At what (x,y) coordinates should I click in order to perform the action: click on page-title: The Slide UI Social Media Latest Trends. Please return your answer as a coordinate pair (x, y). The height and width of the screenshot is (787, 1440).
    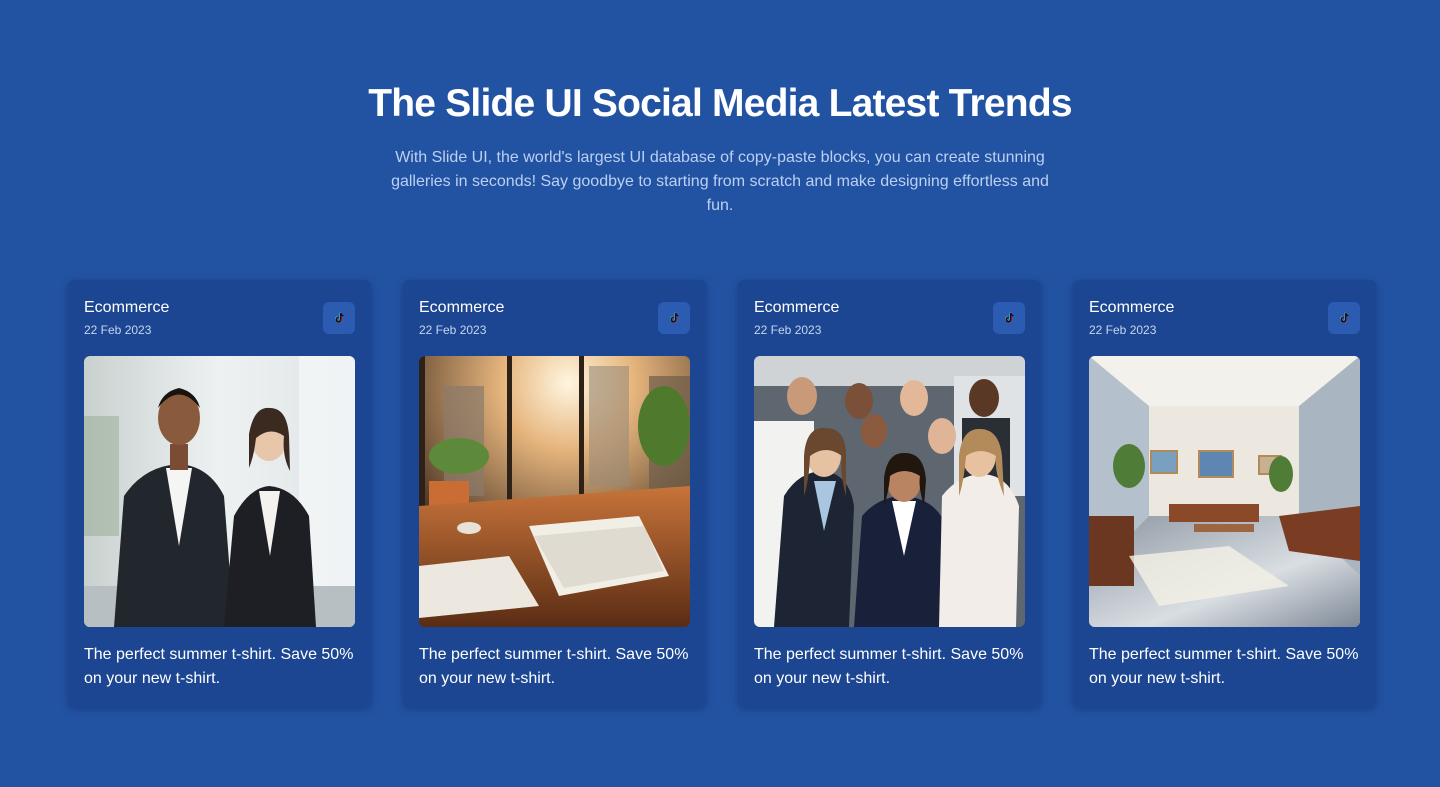
    Looking at the image, I should click on (720, 103).